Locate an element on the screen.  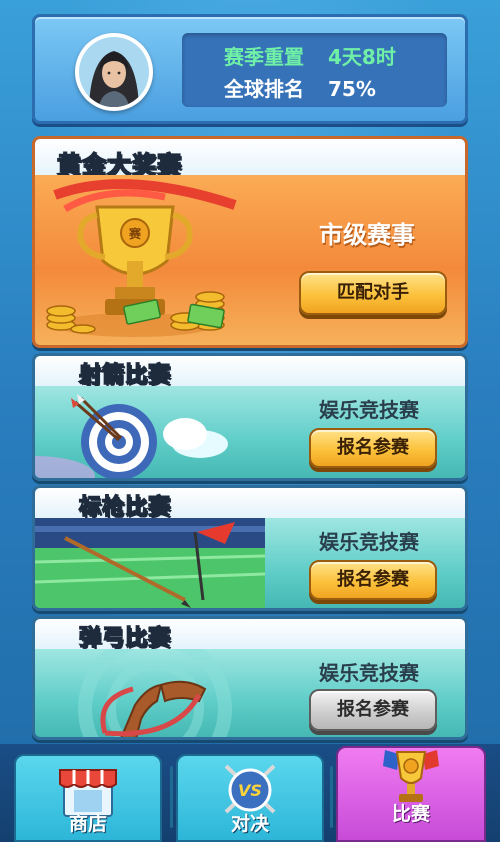
season-stats-box: 赛季重置 4天8时 全球排名 75% is located at coordinates (314, 70).